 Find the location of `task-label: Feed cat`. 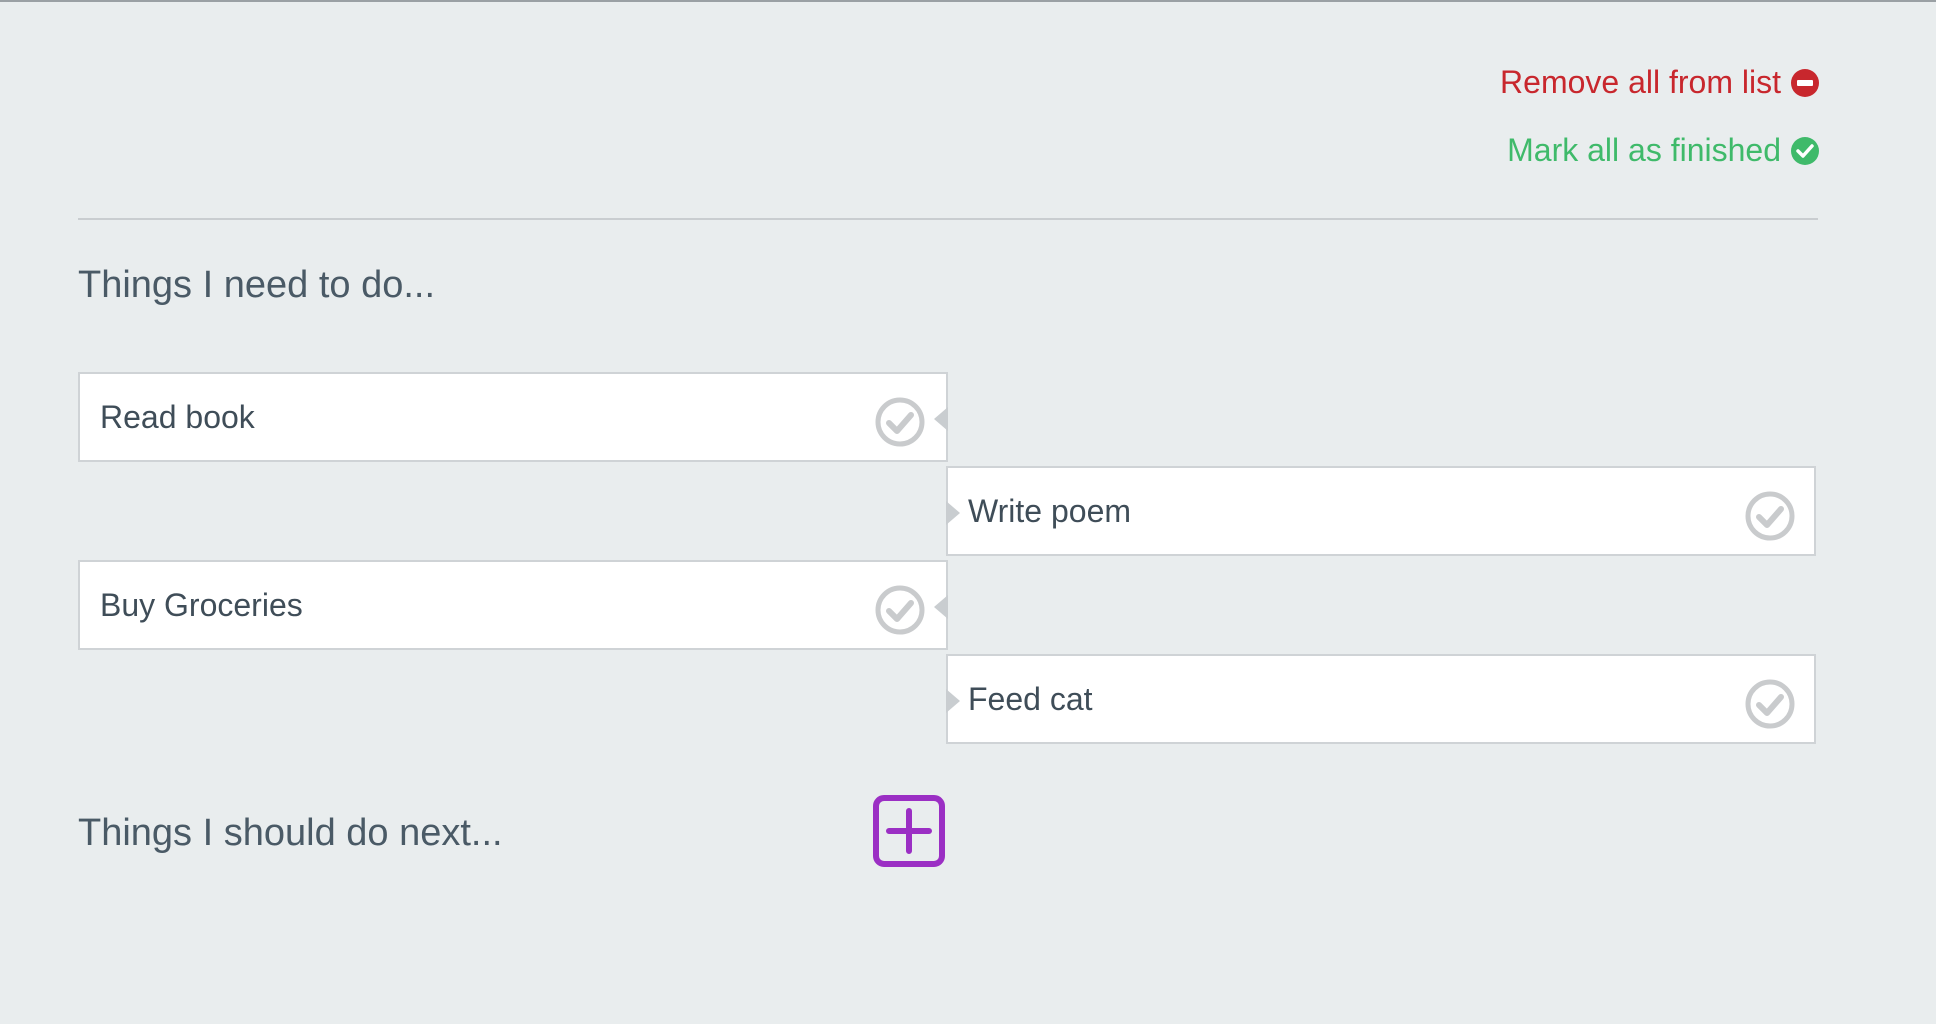

task-label: Feed cat is located at coordinates (1030, 699).